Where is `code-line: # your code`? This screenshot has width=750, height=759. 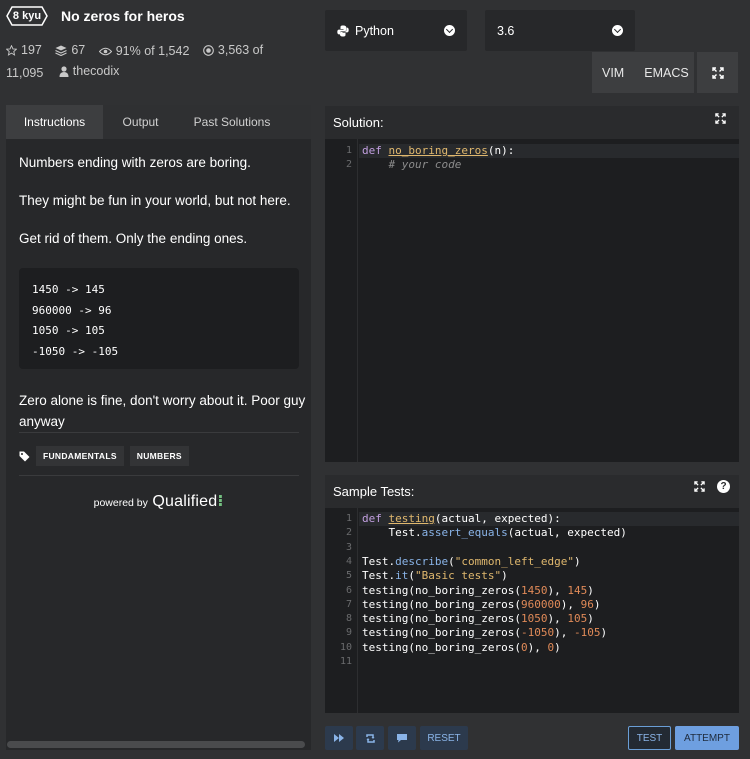
code-line: # your code is located at coordinates (425, 165).